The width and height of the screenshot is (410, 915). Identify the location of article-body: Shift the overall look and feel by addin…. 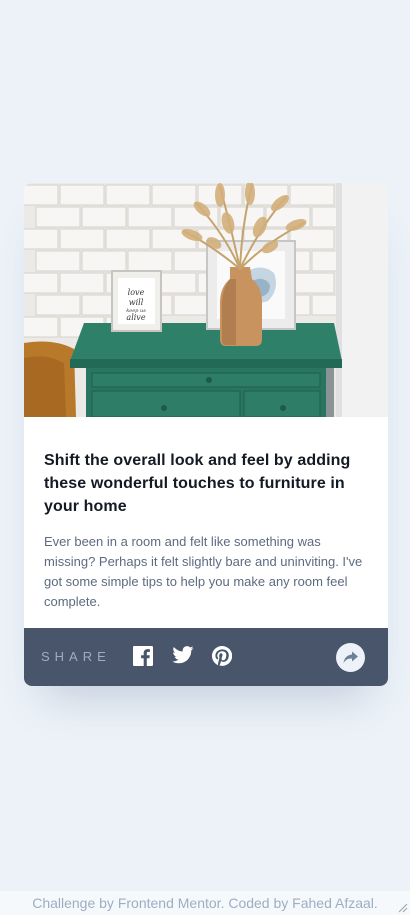
(205, 530).